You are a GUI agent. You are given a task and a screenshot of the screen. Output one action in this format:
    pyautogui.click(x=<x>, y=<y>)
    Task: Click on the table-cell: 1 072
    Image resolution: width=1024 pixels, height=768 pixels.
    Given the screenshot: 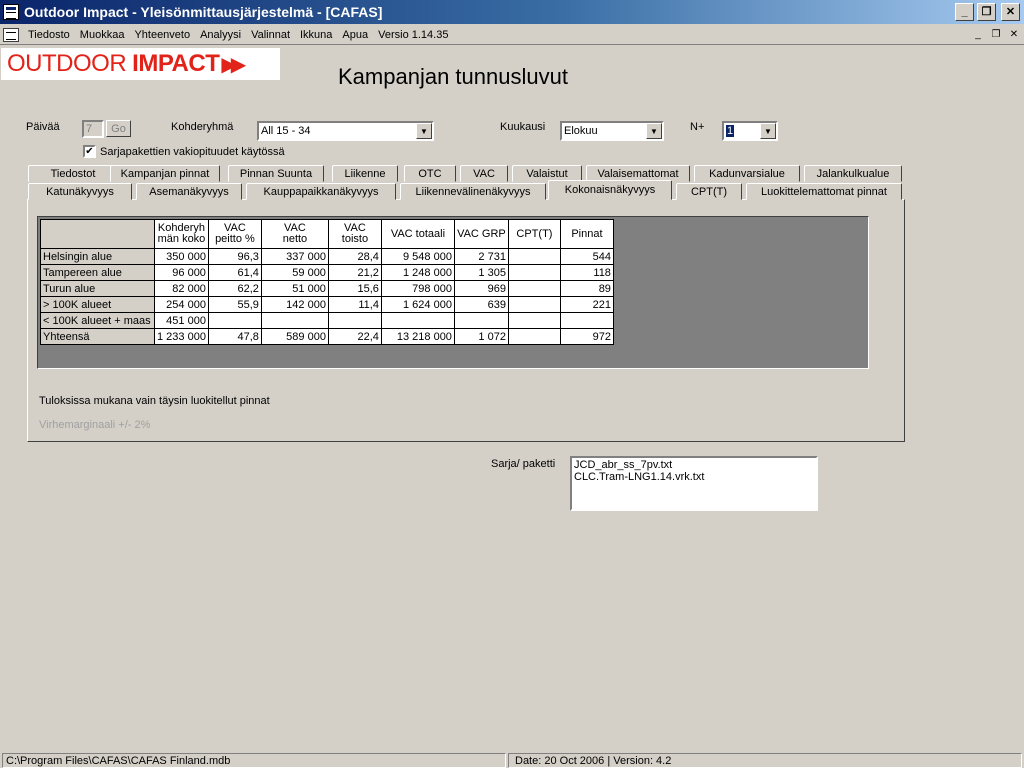 What is the action you would take?
    pyautogui.click(x=481, y=336)
    